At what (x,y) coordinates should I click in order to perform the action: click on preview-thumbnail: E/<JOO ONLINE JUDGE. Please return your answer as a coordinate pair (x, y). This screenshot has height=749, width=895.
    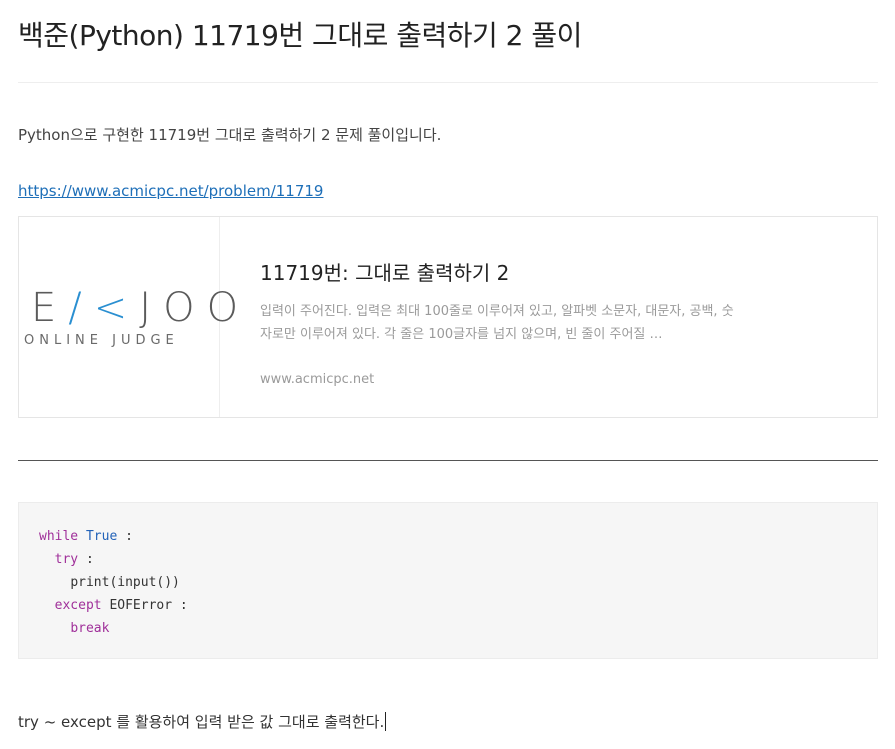
    Looking at the image, I should click on (128, 317).